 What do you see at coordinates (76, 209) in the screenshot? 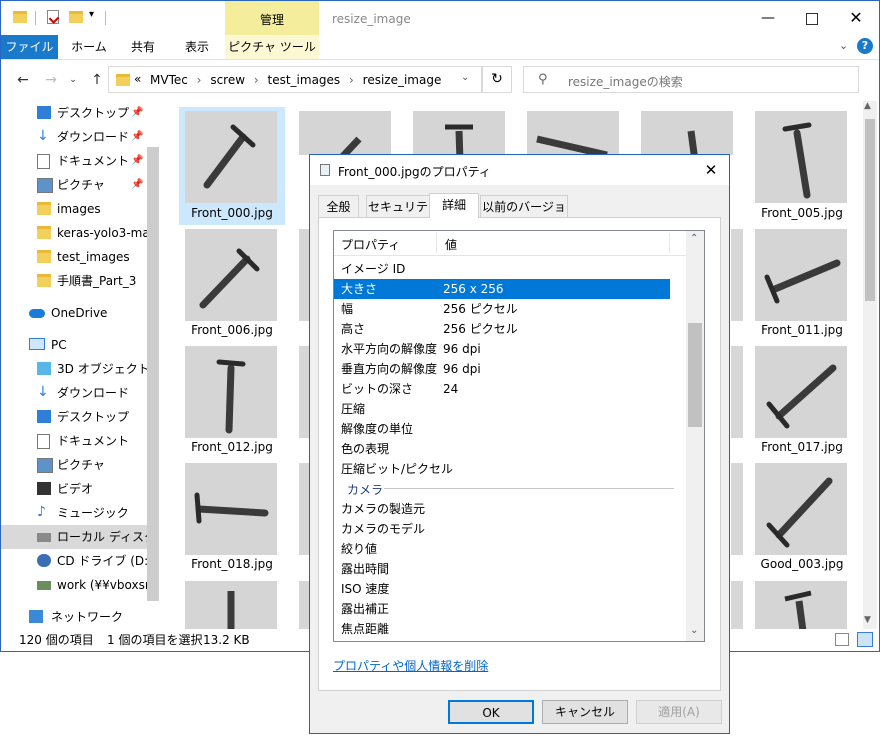
I see `nav-item-images: images` at bounding box center [76, 209].